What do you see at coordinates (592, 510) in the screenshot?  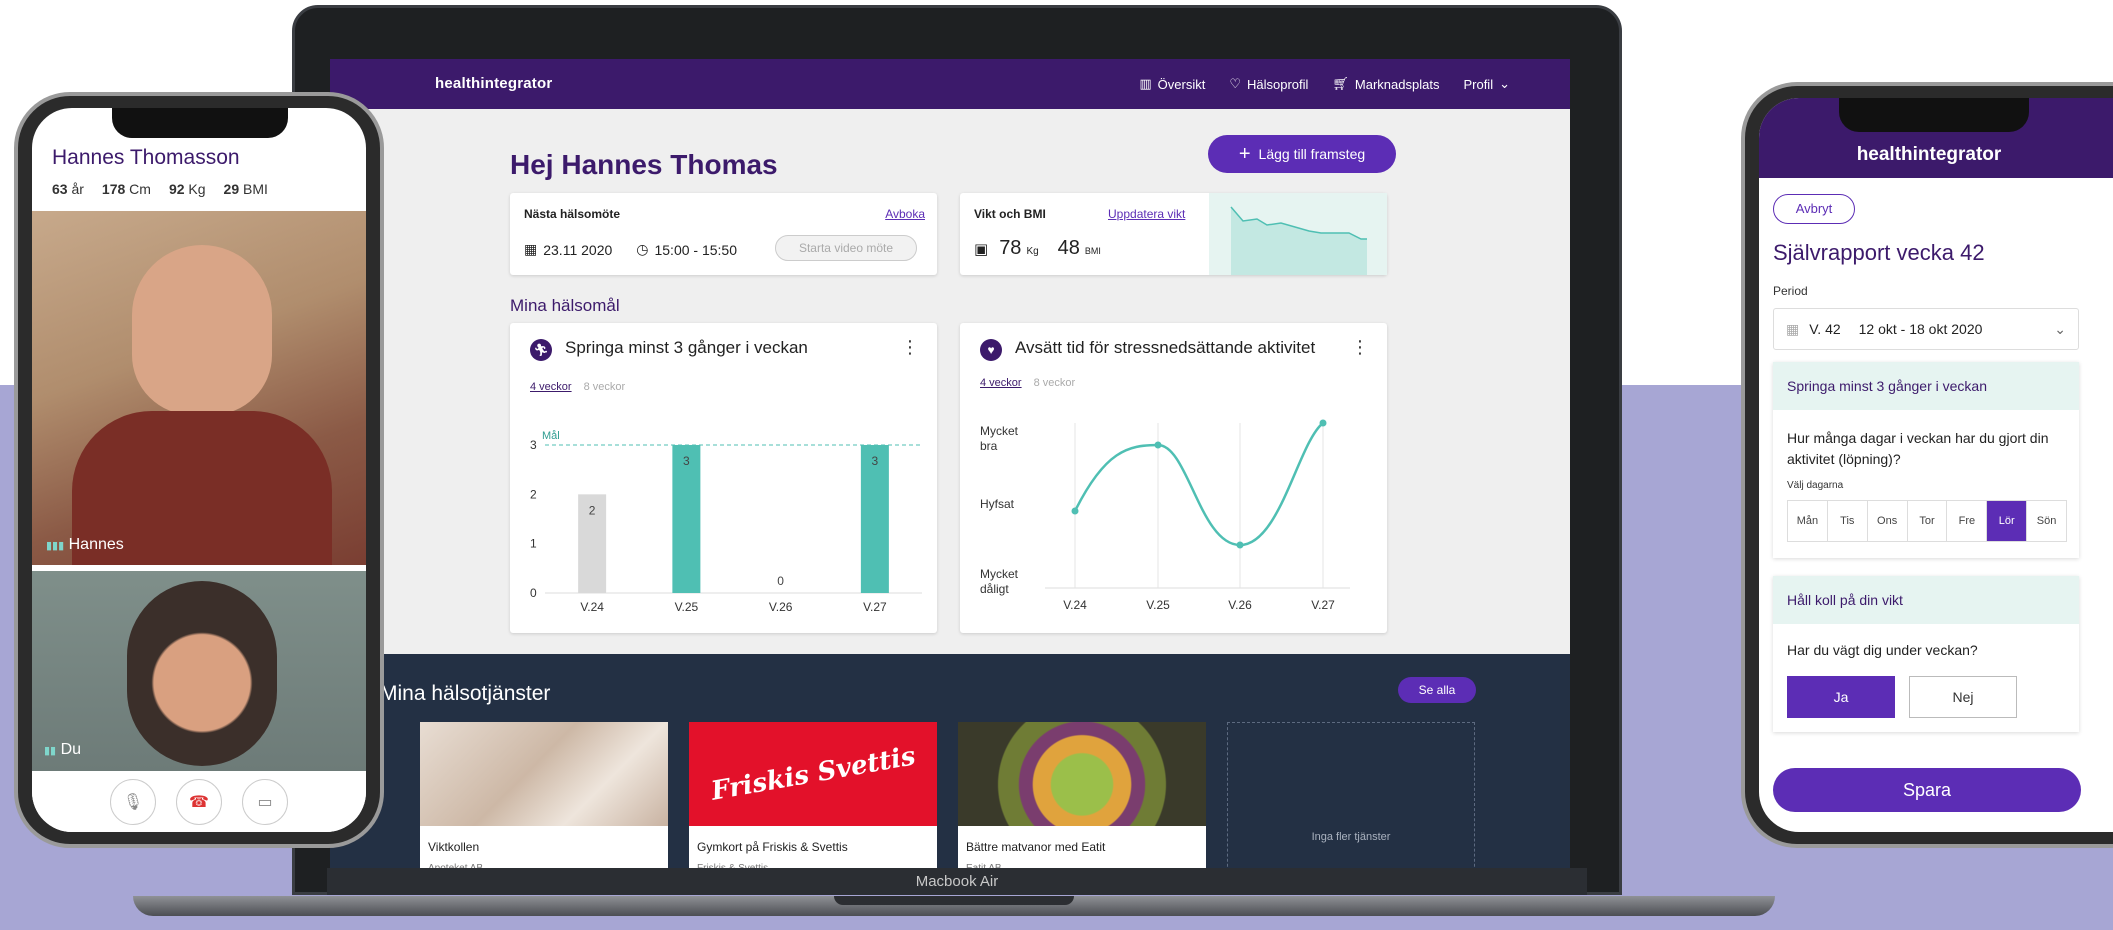 I see `data-label: 2` at bounding box center [592, 510].